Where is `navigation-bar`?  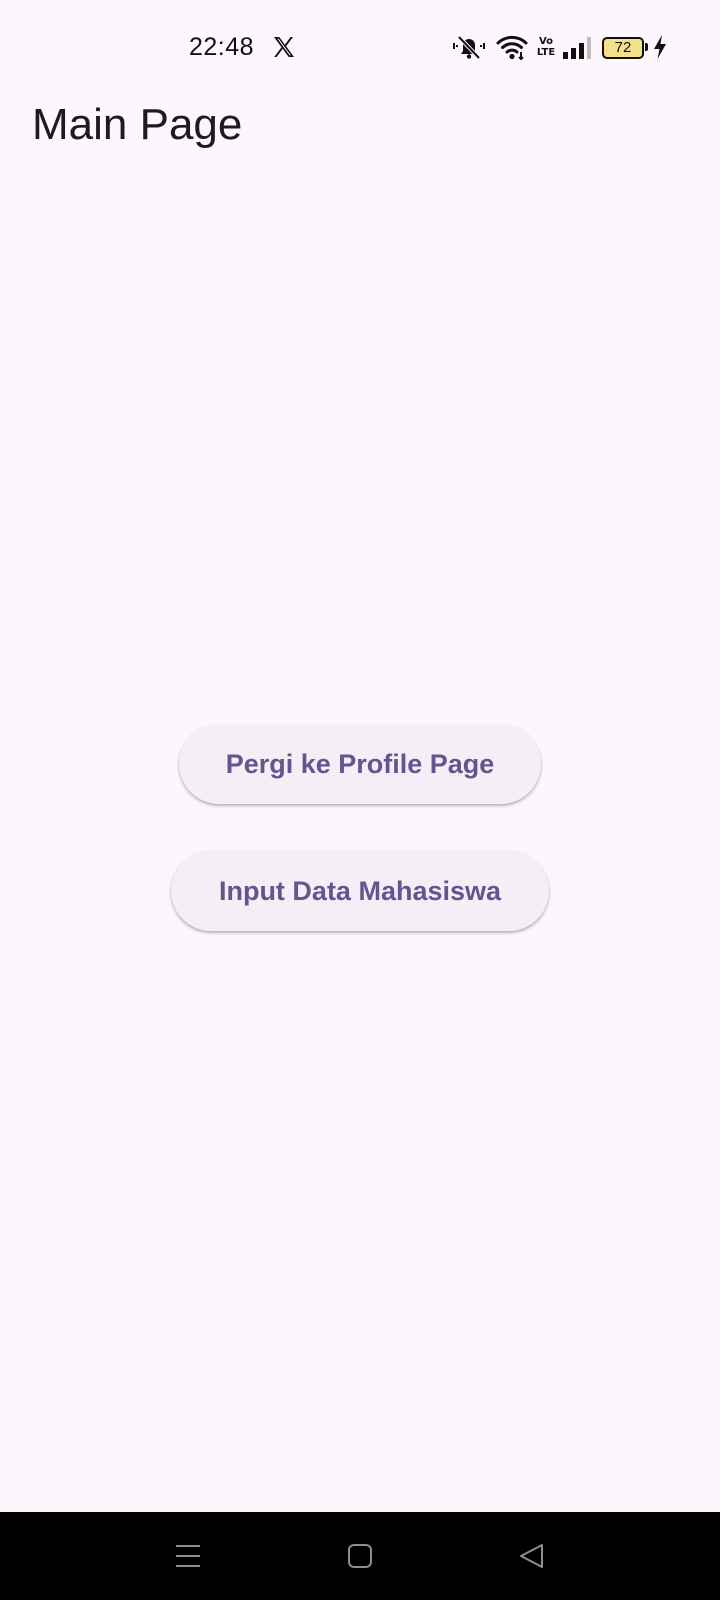
navigation-bar is located at coordinates (360, 1556).